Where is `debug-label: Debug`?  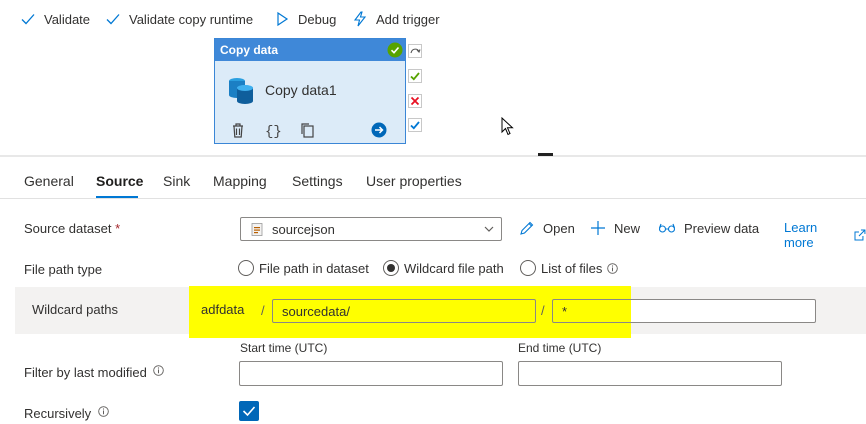 debug-label: Debug is located at coordinates (317, 19).